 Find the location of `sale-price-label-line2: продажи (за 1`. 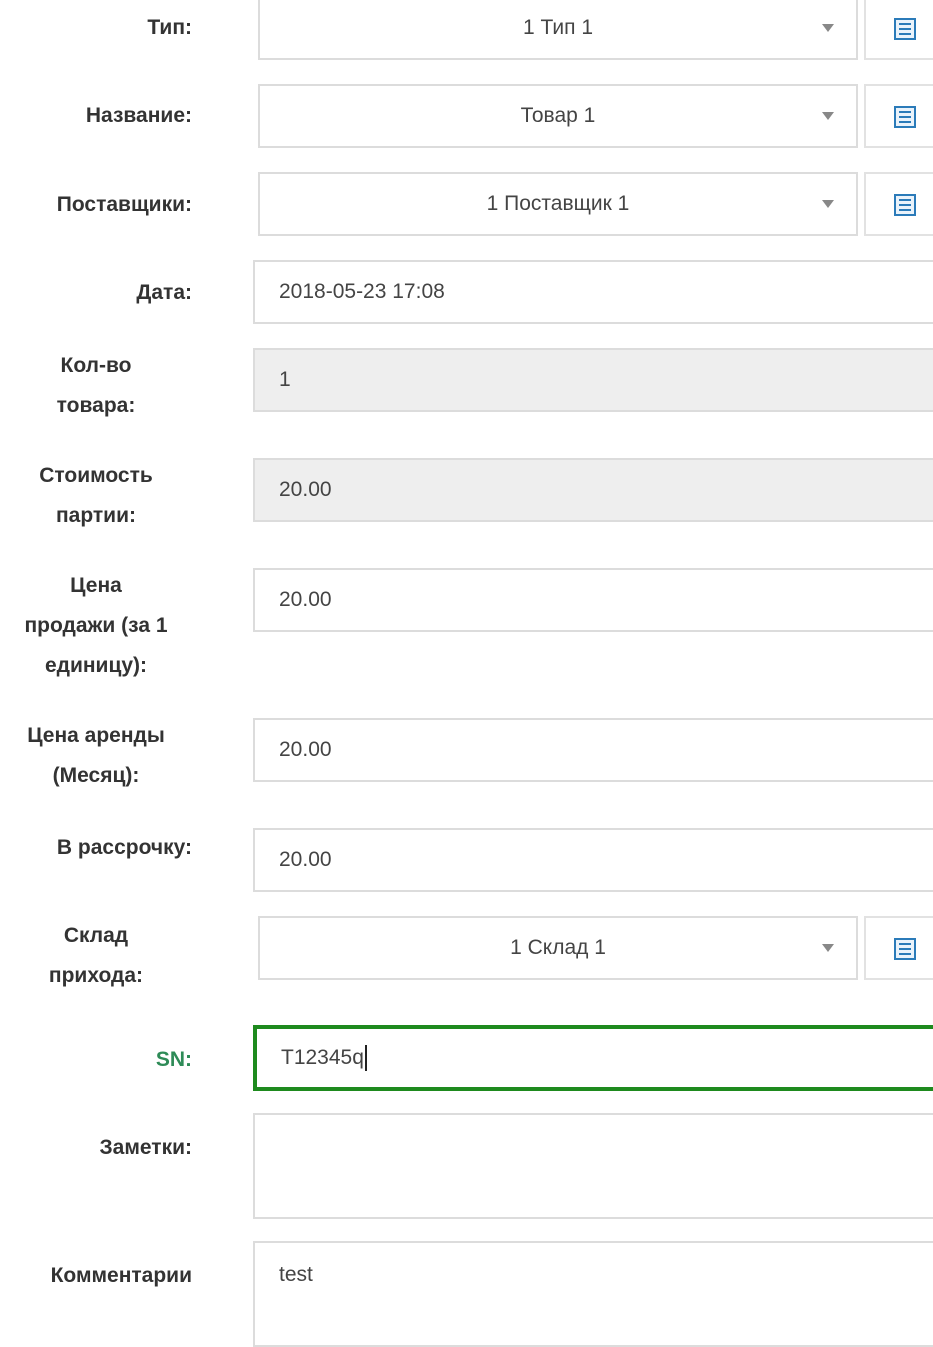

sale-price-label-line2: продажи (за 1 is located at coordinates (96, 625).